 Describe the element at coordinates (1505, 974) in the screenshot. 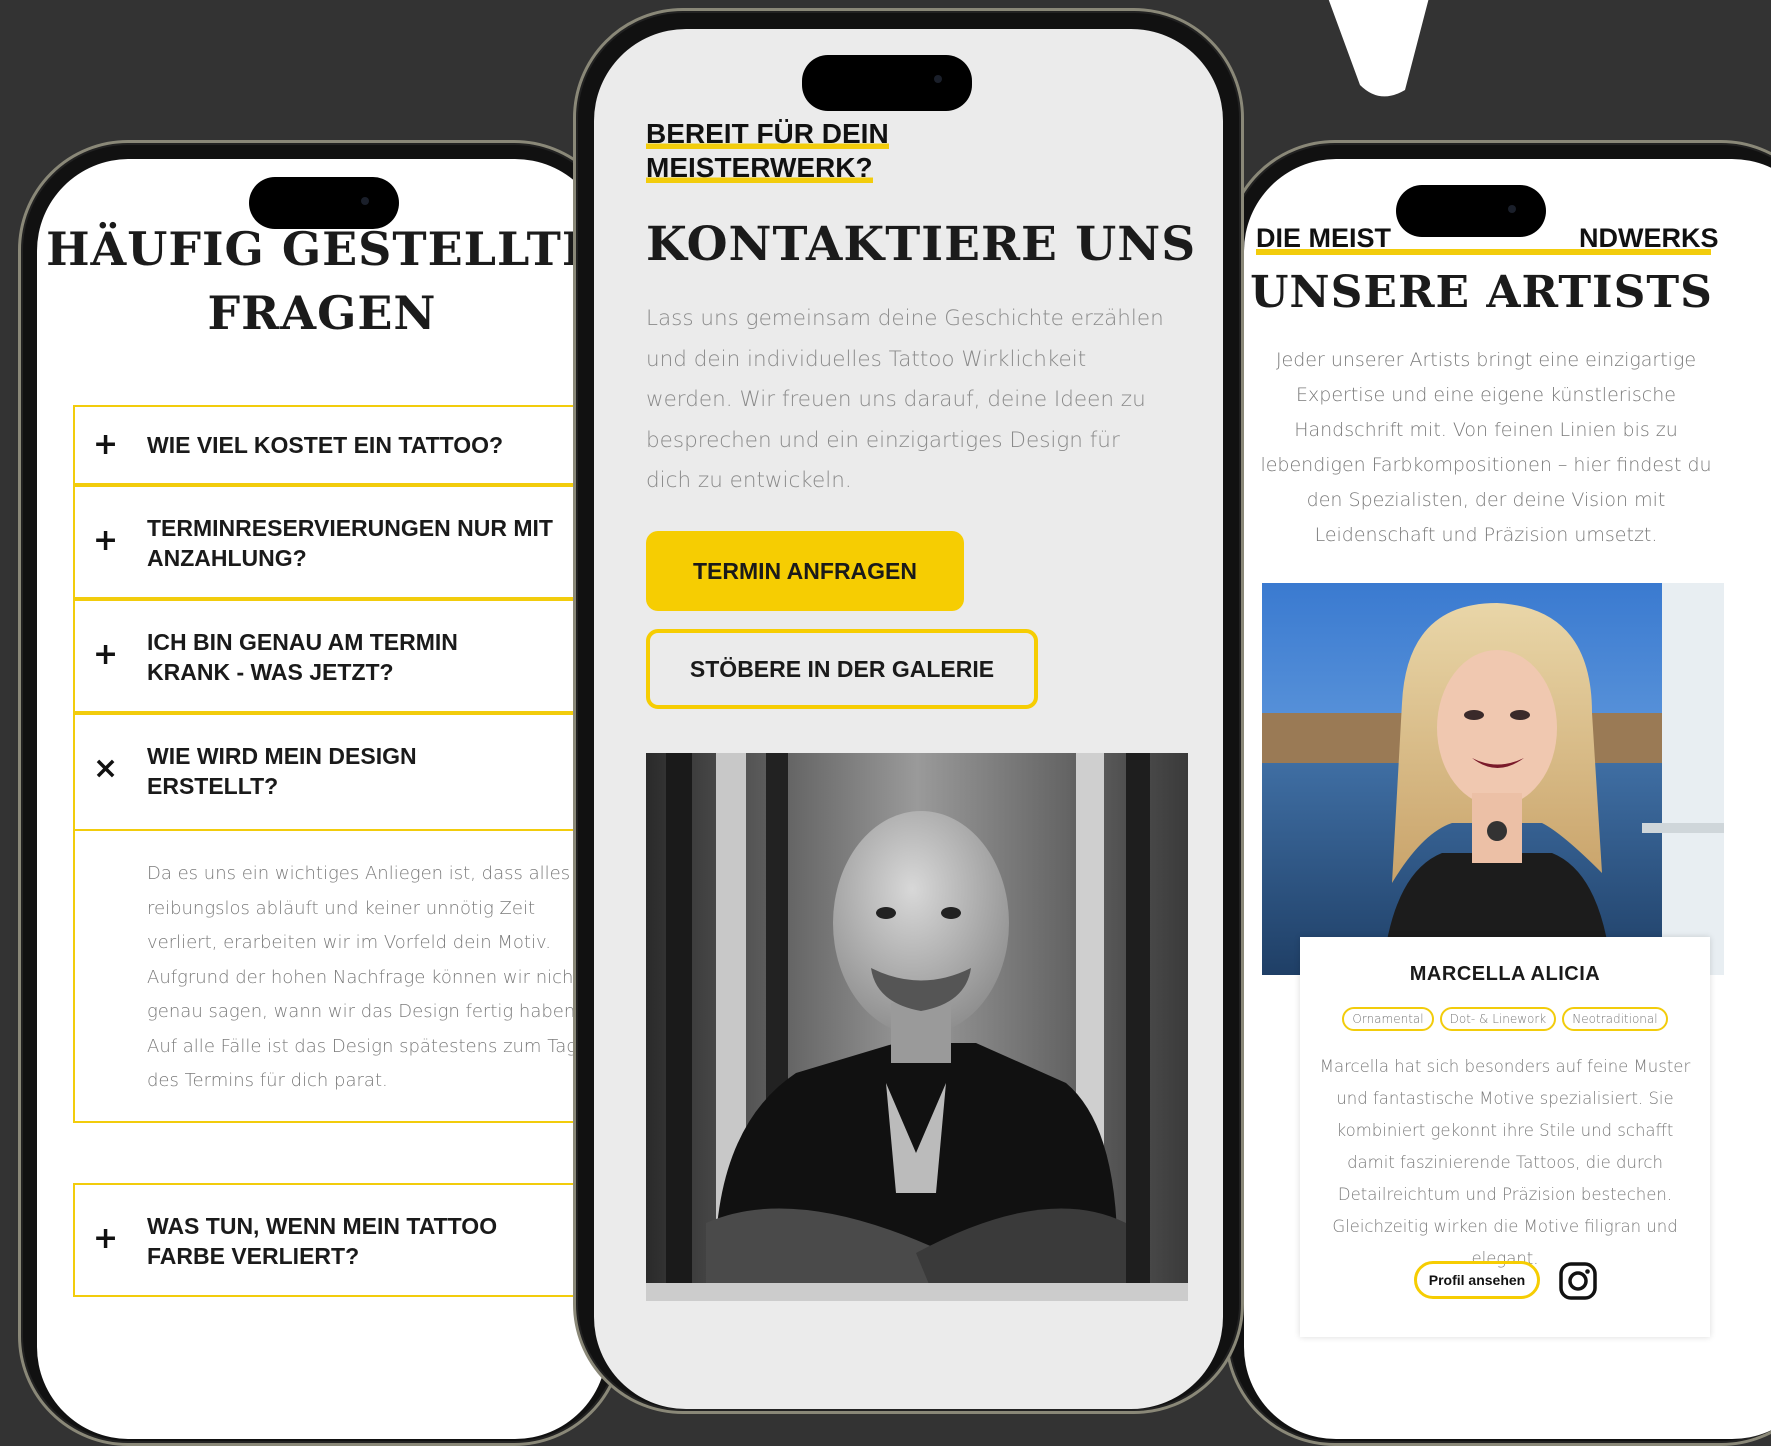

I see `artist-name: MARCELLA ALICIA` at that location.